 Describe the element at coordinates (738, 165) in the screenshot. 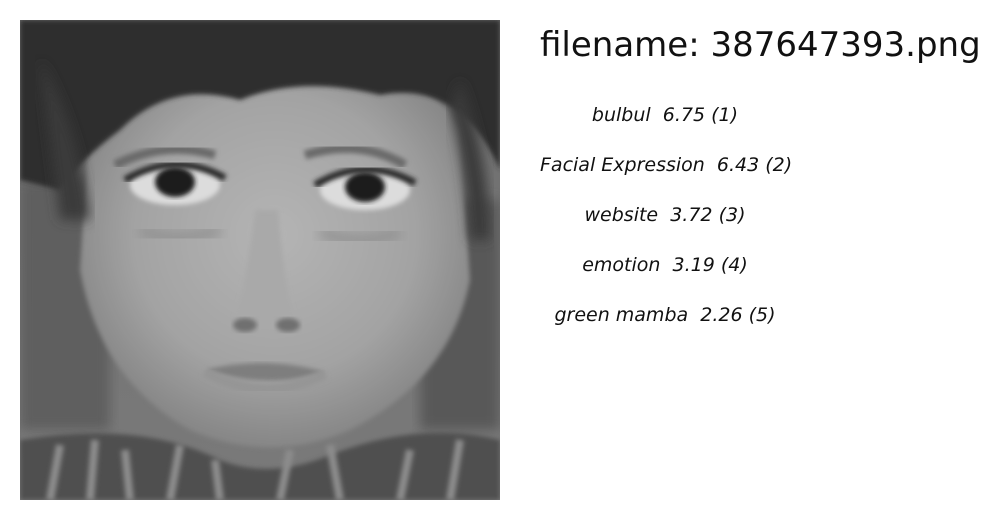

I see `prediction-score: 6.43` at that location.